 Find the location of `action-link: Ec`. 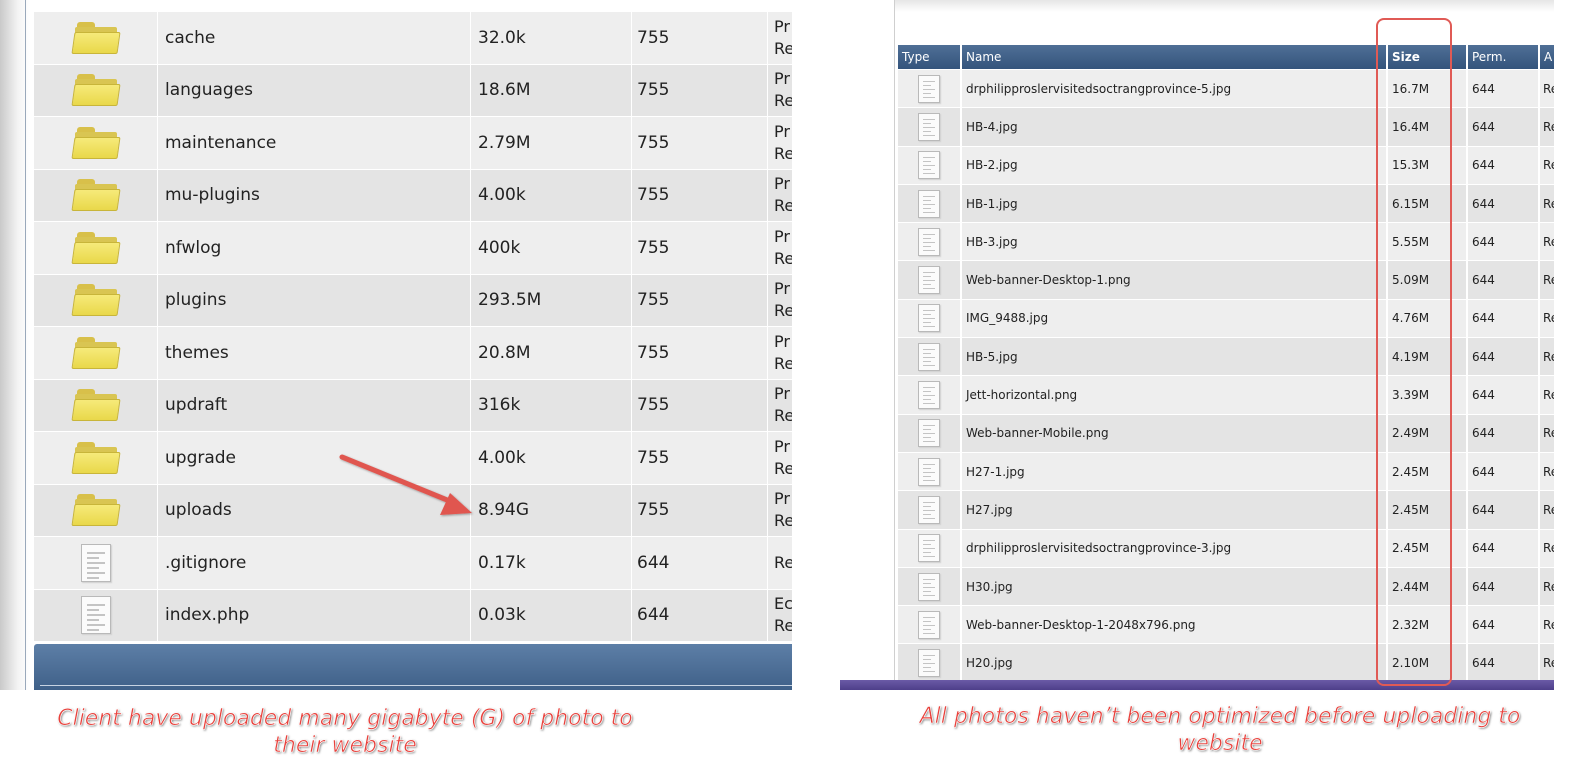

action-link: Ec is located at coordinates (783, 604).